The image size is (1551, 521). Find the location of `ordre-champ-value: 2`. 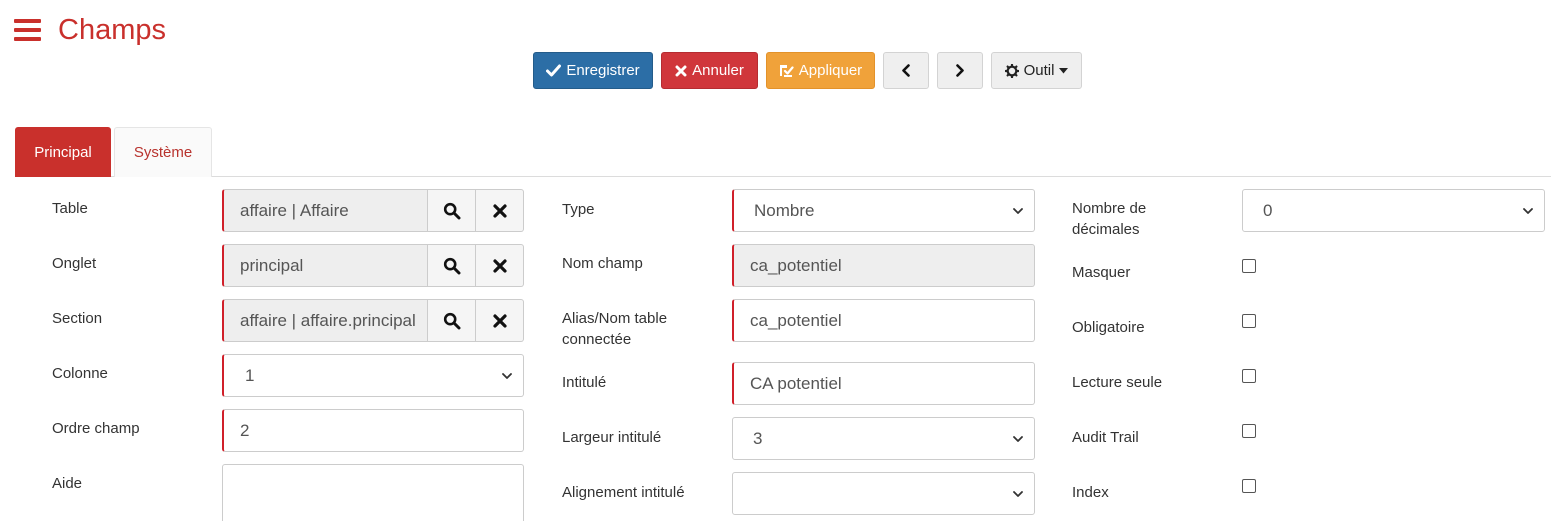

ordre-champ-value: 2 is located at coordinates (245, 430).